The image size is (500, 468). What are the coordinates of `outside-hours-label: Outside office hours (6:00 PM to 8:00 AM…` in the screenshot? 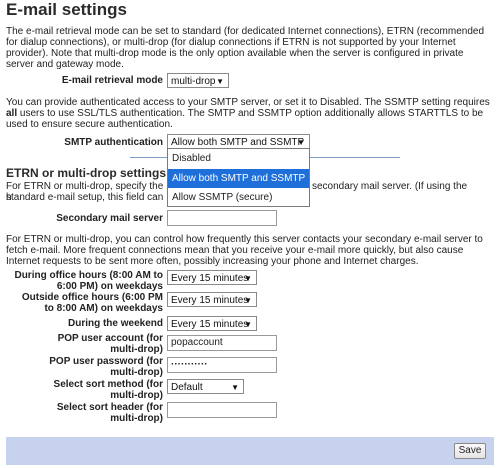 It's located at (92, 303).